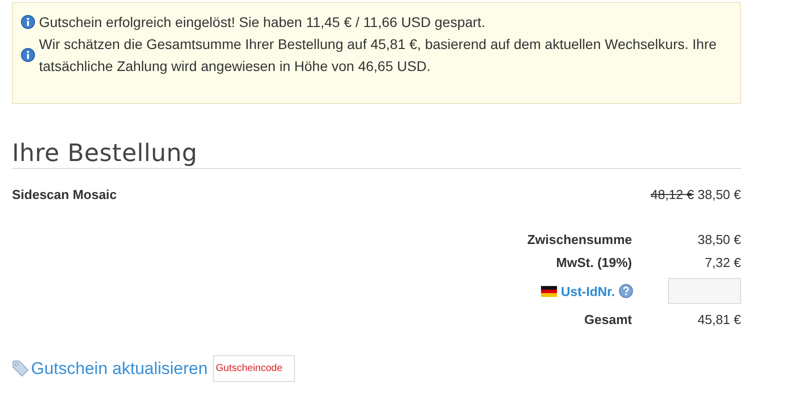  What do you see at coordinates (719, 194) in the screenshot?
I see `product-price: 38,50 €` at bounding box center [719, 194].